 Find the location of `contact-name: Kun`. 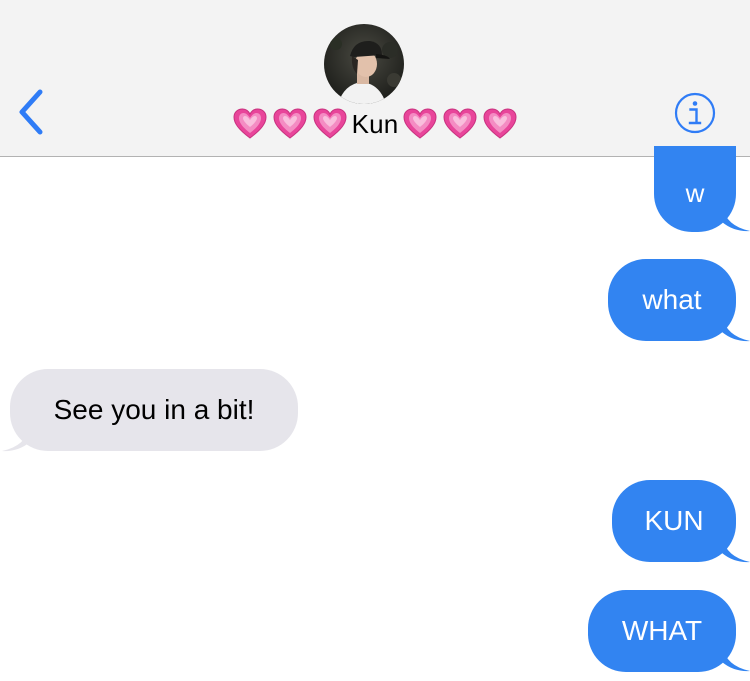

contact-name: Kun is located at coordinates (375, 123).